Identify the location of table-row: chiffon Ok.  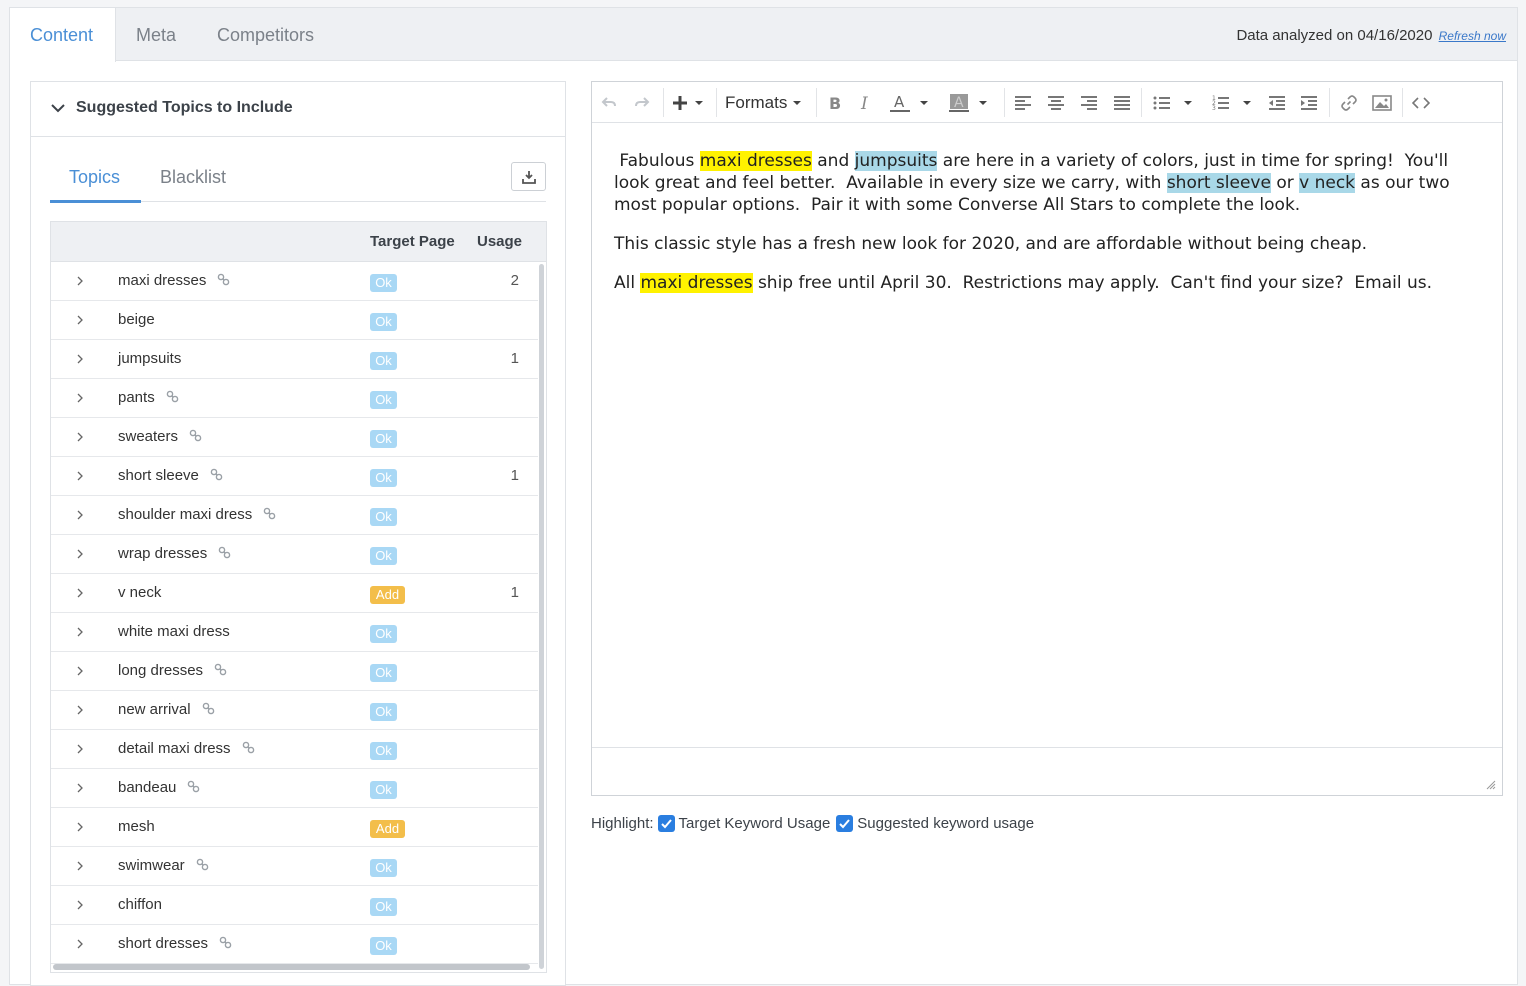
(294, 905).